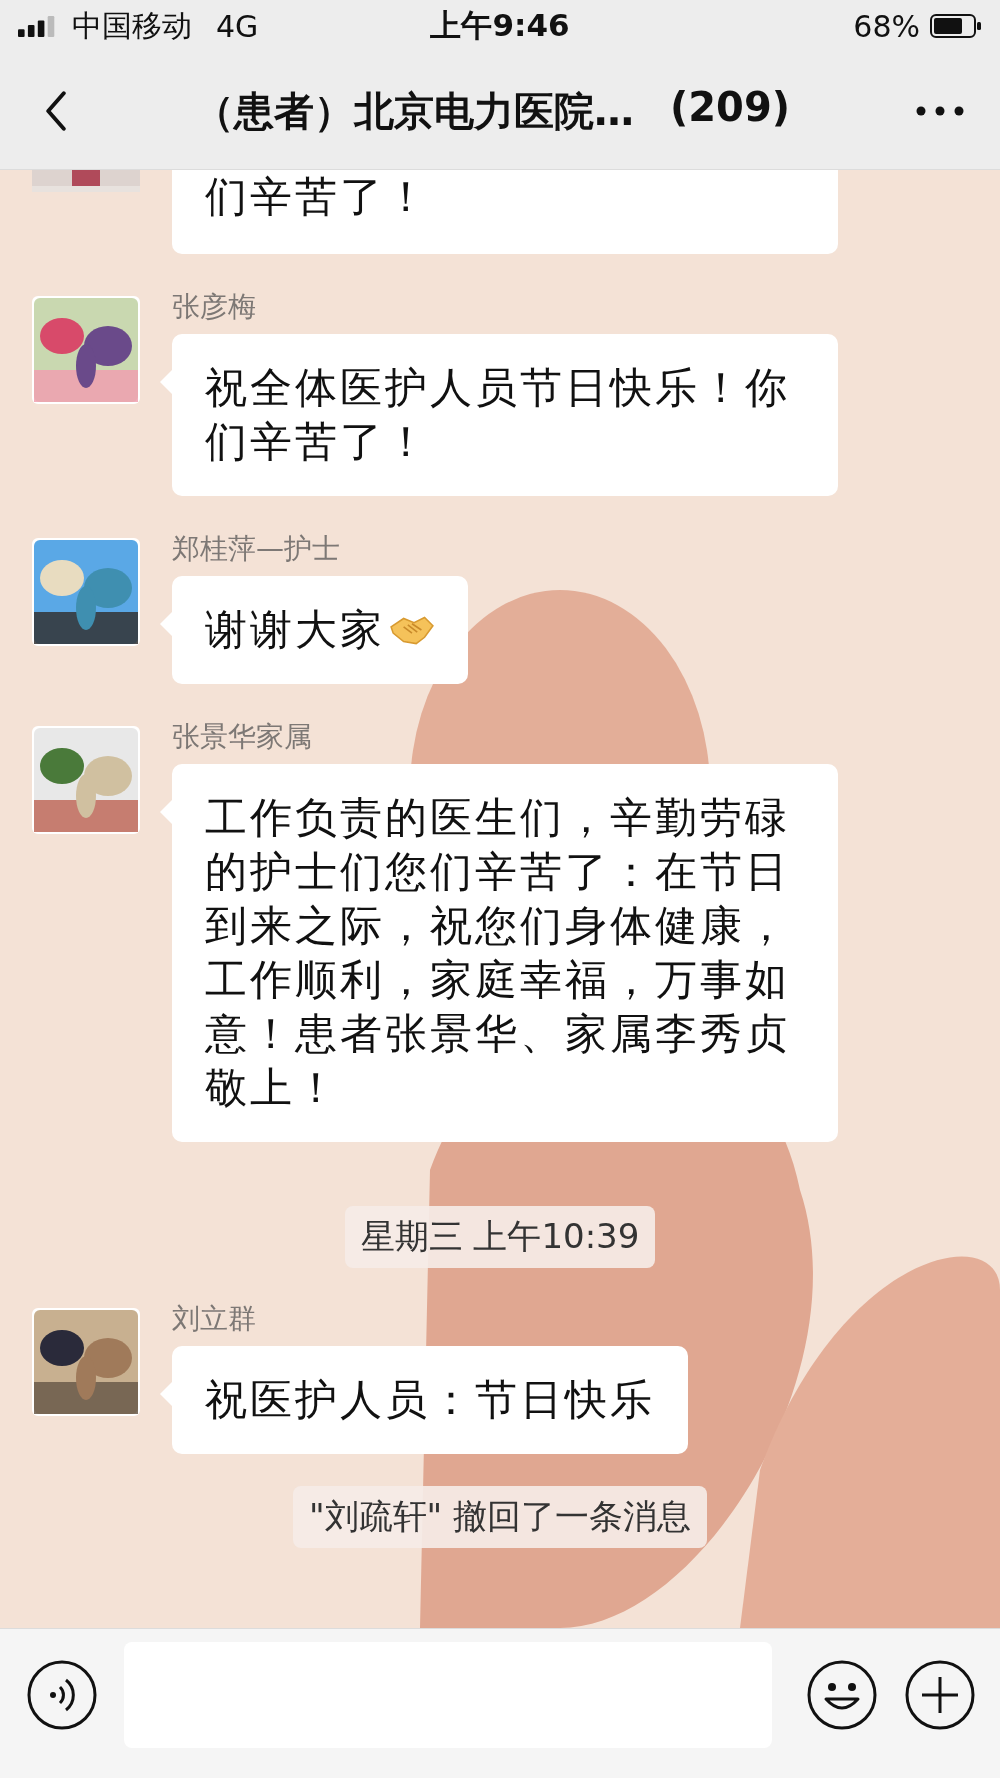 The width and height of the screenshot is (1000, 1778). What do you see at coordinates (56, 111) in the screenshot?
I see `back-icon` at bounding box center [56, 111].